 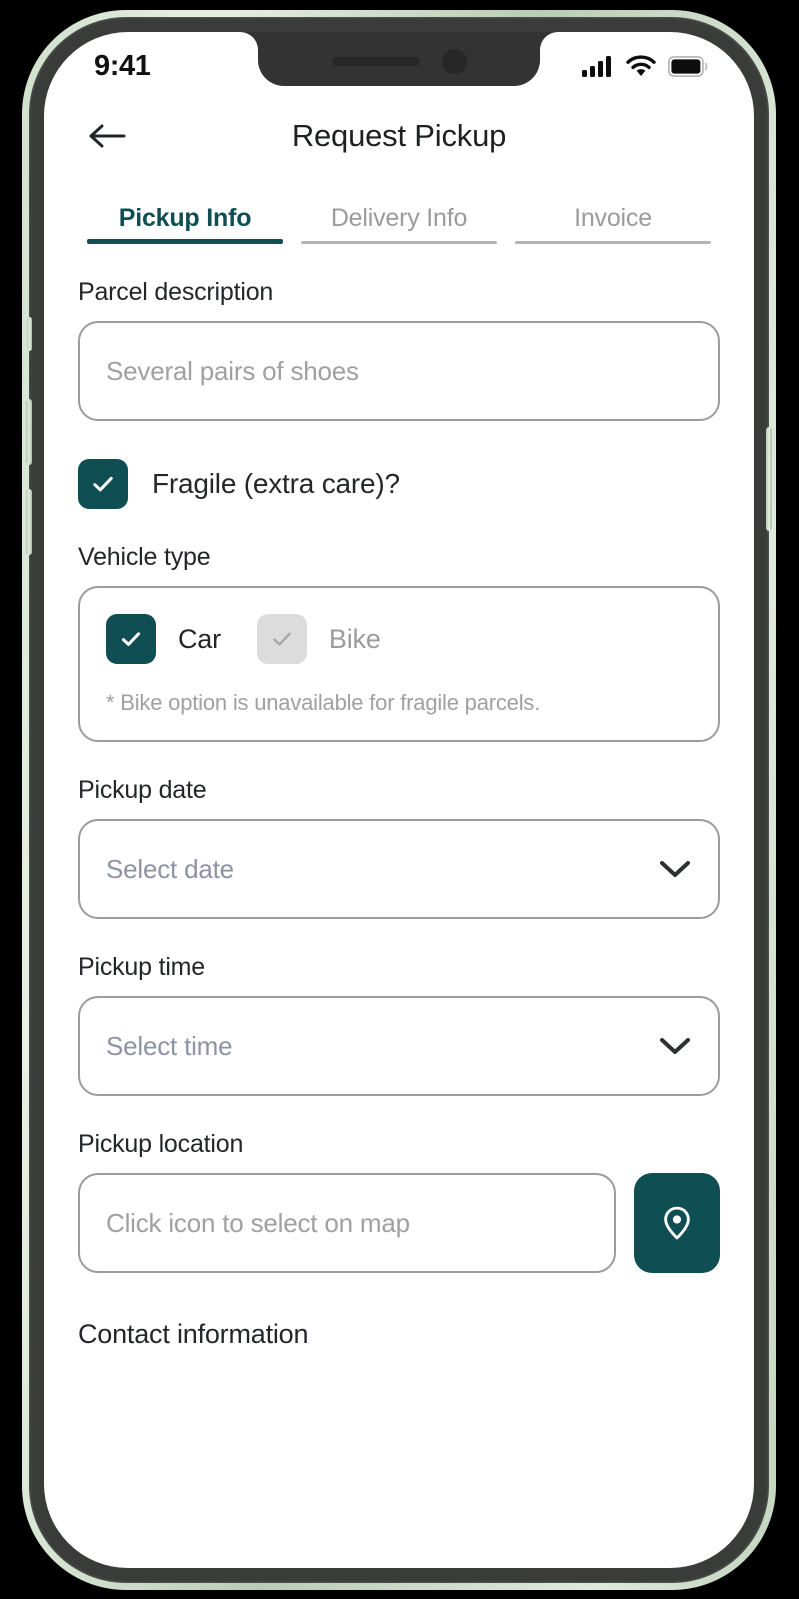 I want to click on app-header: Request Pickup, so click(x=399, y=136).